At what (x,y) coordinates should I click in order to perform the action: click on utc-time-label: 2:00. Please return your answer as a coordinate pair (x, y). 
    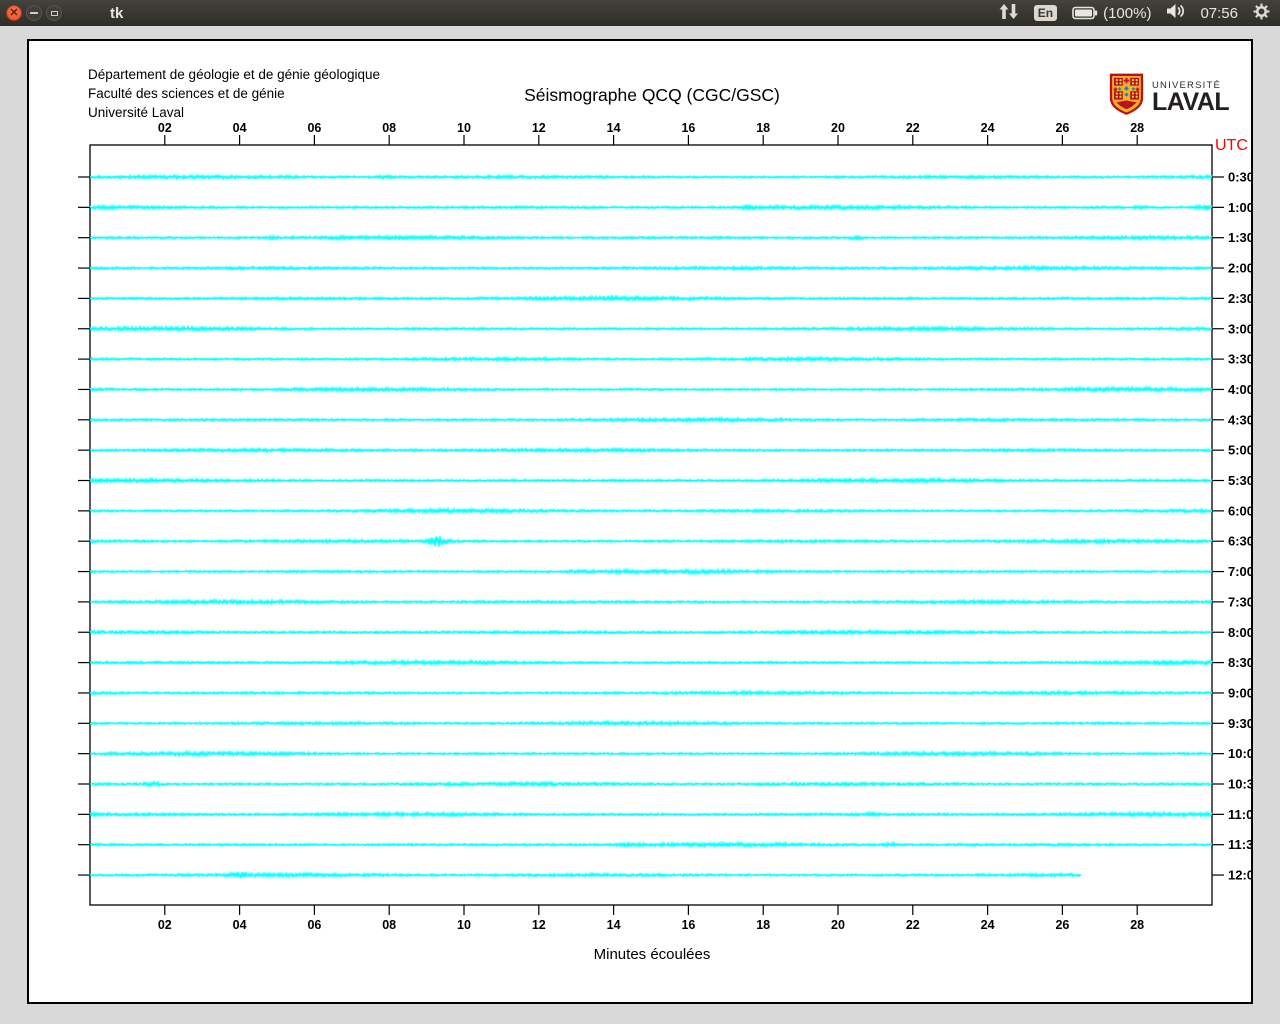
    Looking at the image, I should click on (1239, 268).